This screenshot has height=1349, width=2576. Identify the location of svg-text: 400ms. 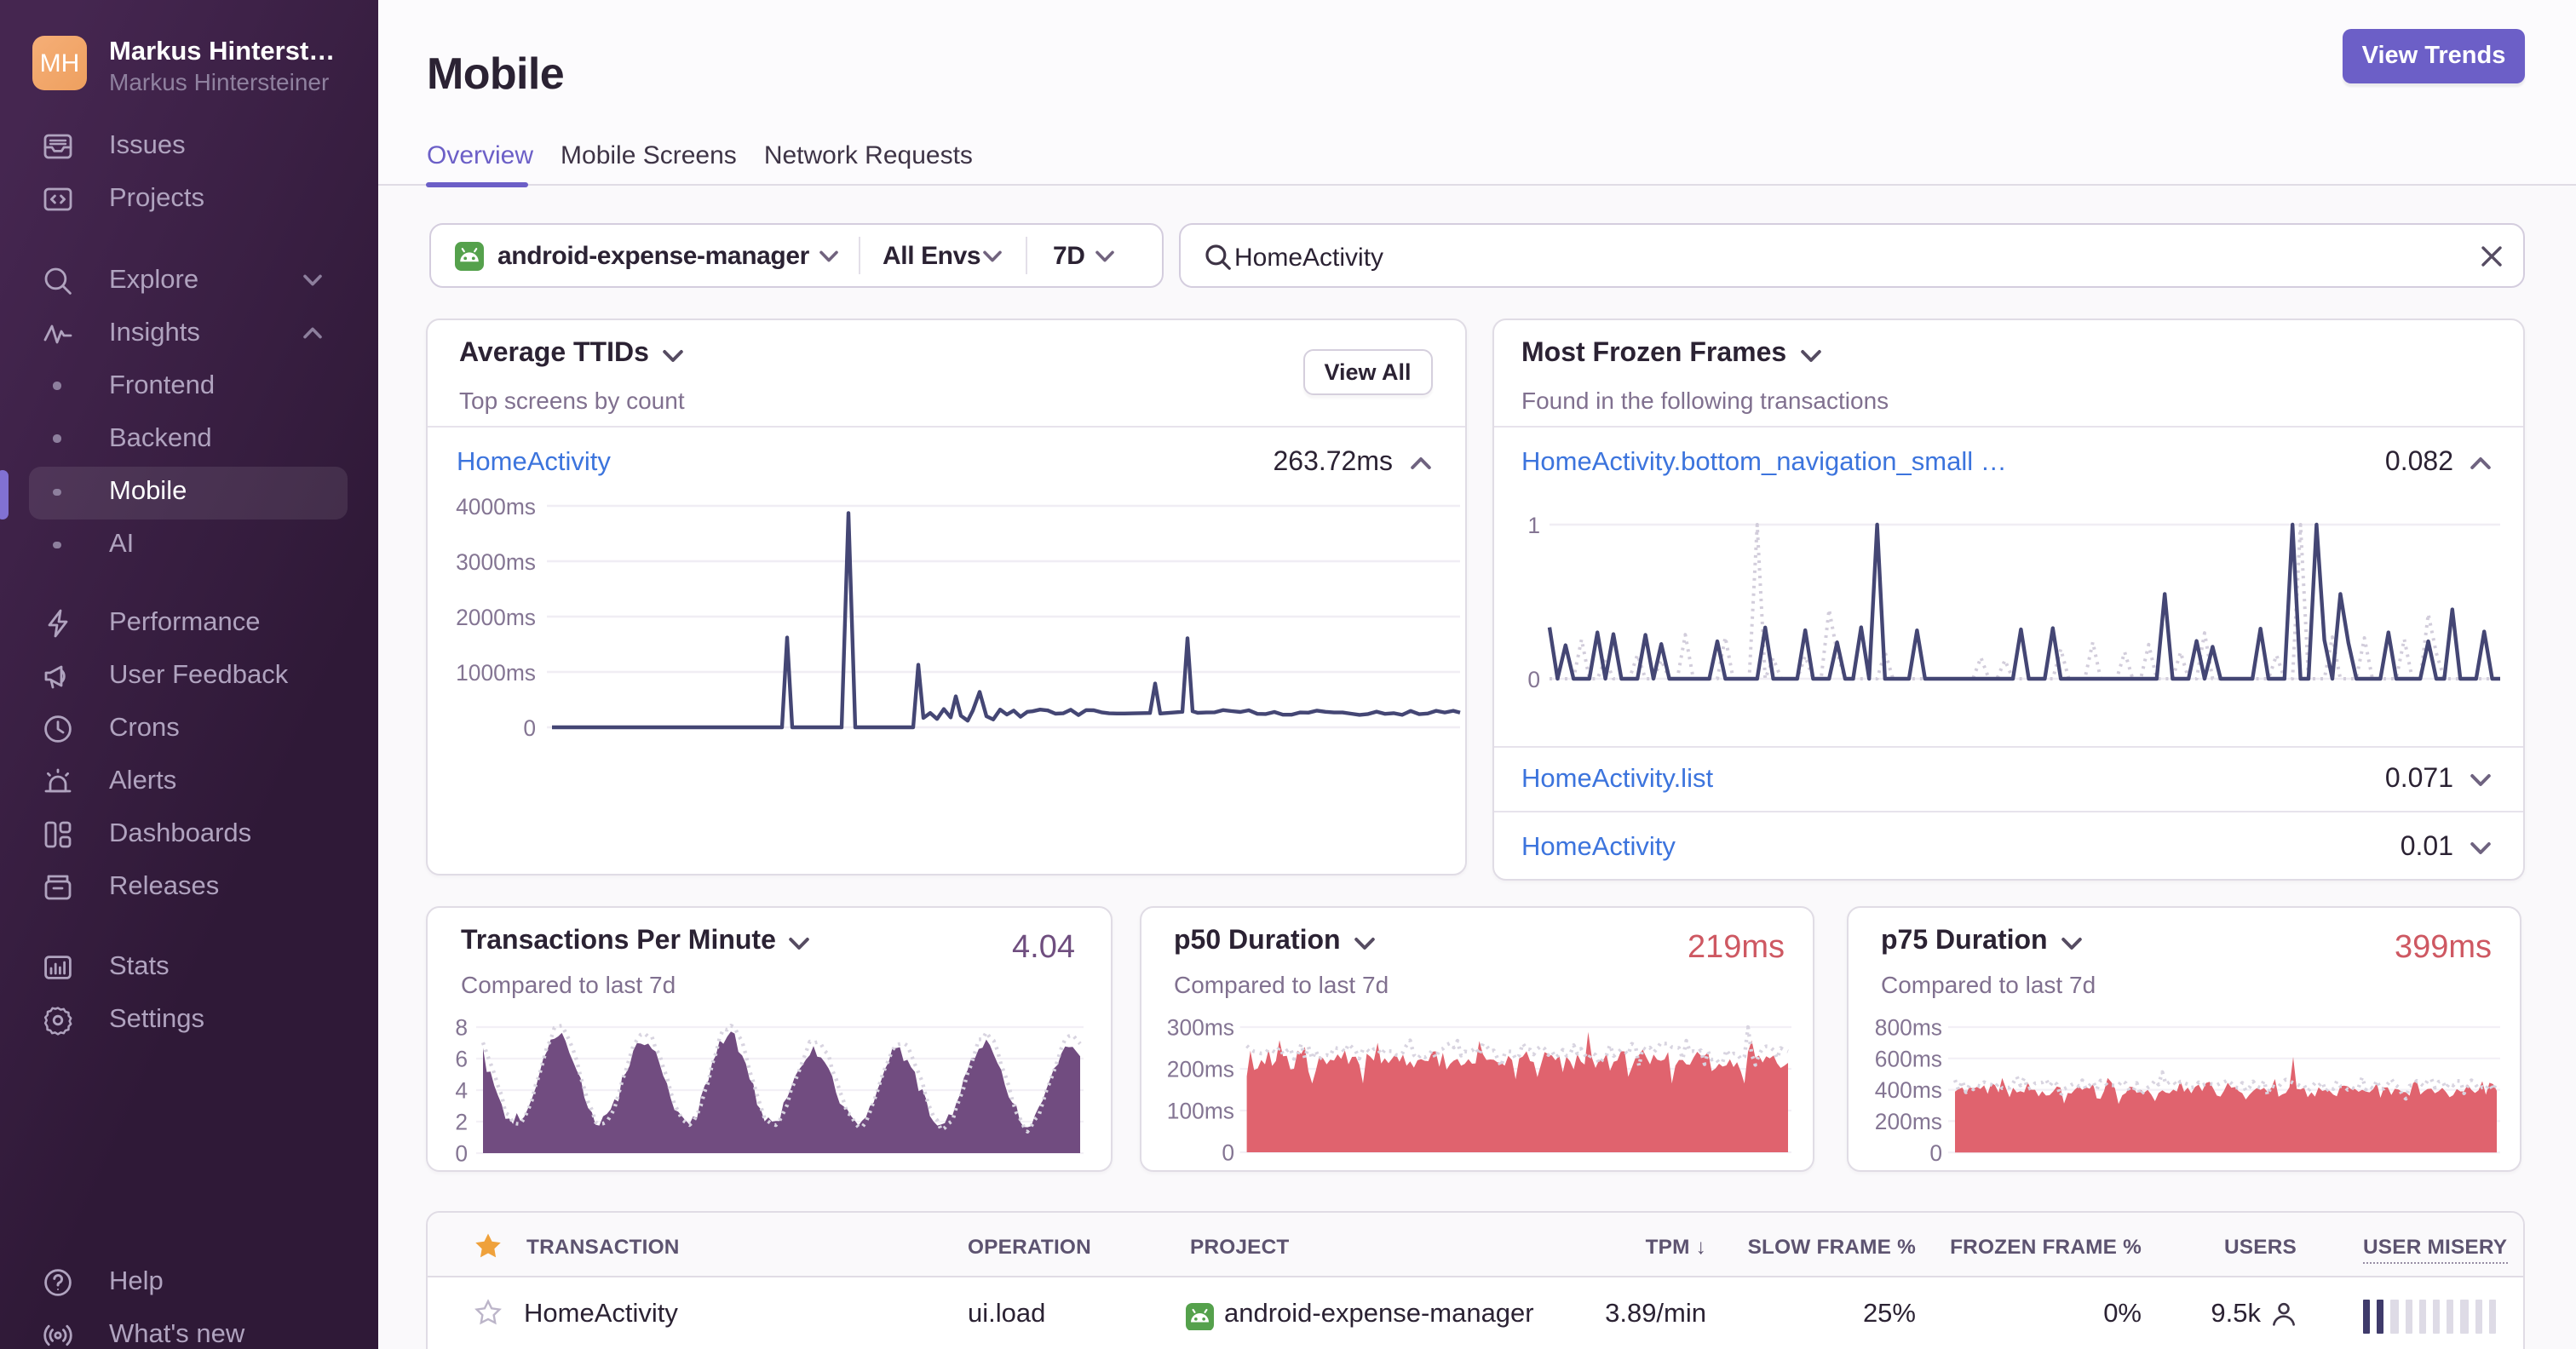
(1908, 1090).